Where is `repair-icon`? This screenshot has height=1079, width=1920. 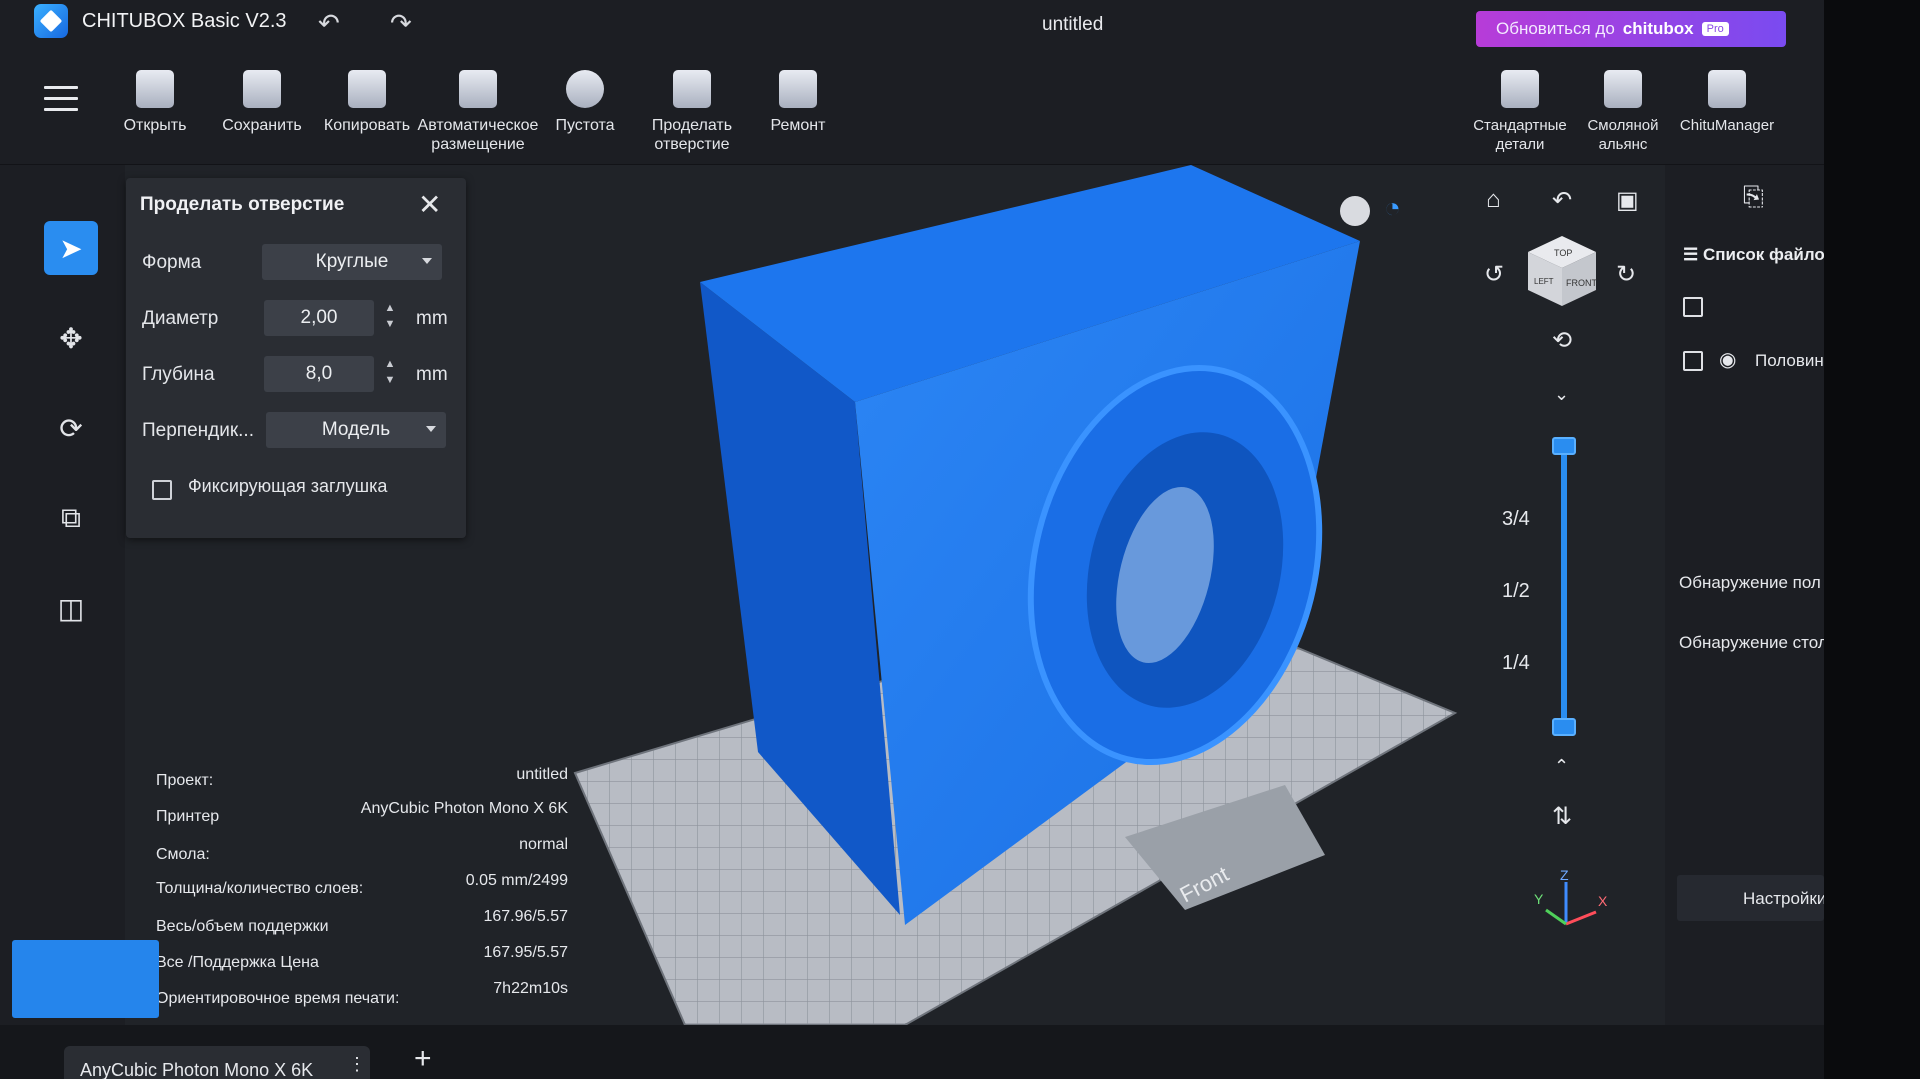
repair-icon is located at coordinates (798, 89).